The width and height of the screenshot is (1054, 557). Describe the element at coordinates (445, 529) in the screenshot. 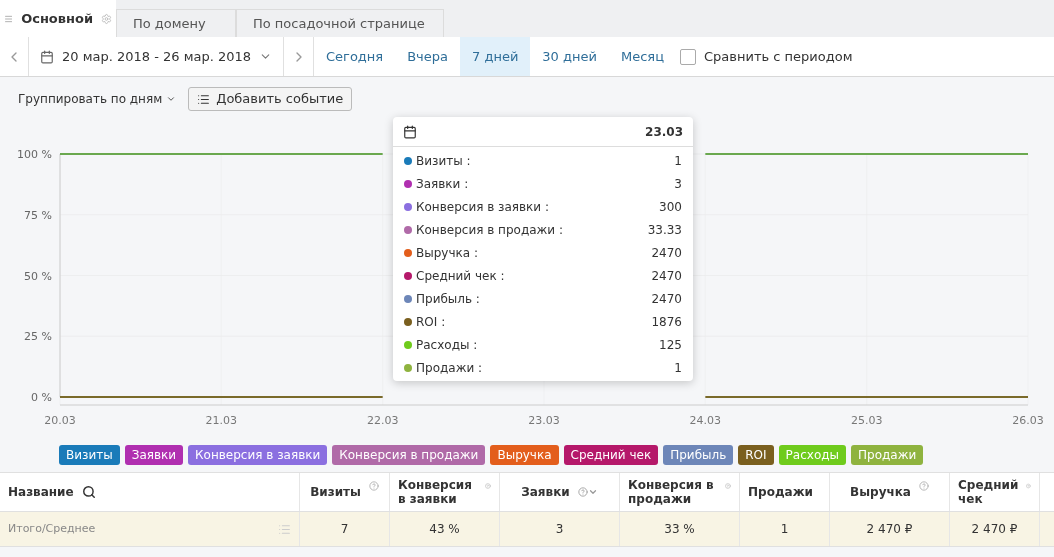

I see `table-cell: 43 %` at that location.